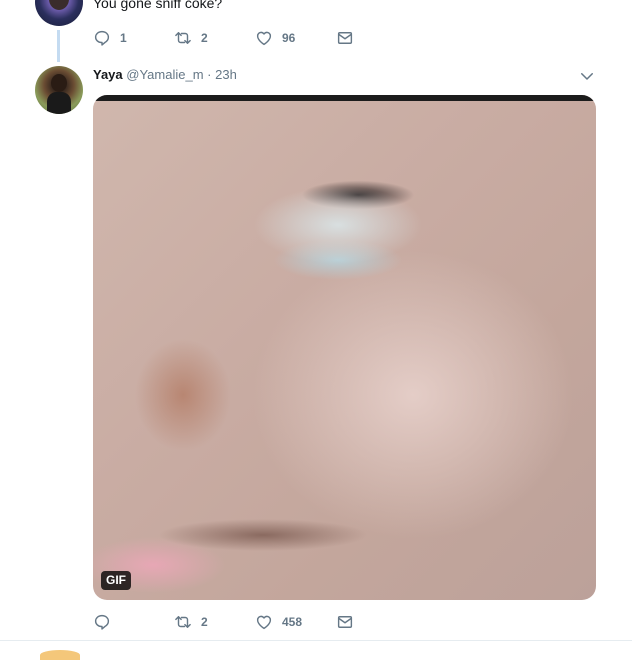  Describe the element at coordinates (158, 5) in the screenshot. I see `tweet-text: You gone sniff coke?` at that location.